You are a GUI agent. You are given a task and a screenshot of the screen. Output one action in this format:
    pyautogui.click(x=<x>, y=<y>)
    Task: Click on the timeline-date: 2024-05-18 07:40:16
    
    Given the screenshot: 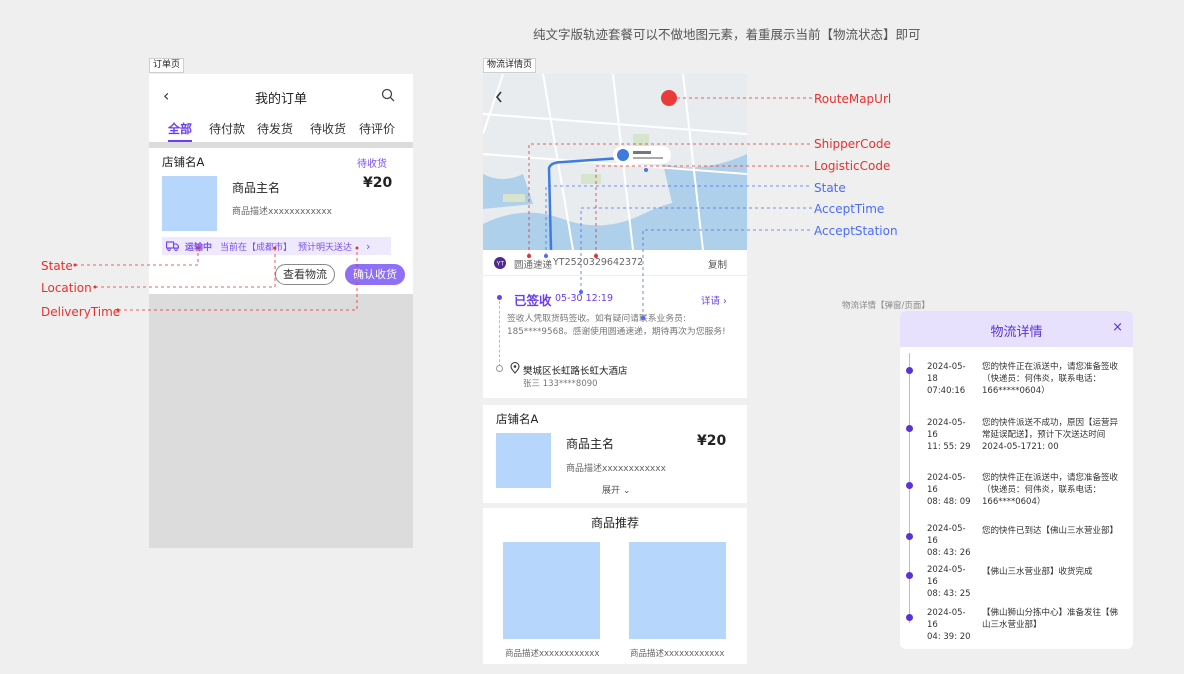 What is the action you would take?
    pyautogui.click(x=949, y=379)
    